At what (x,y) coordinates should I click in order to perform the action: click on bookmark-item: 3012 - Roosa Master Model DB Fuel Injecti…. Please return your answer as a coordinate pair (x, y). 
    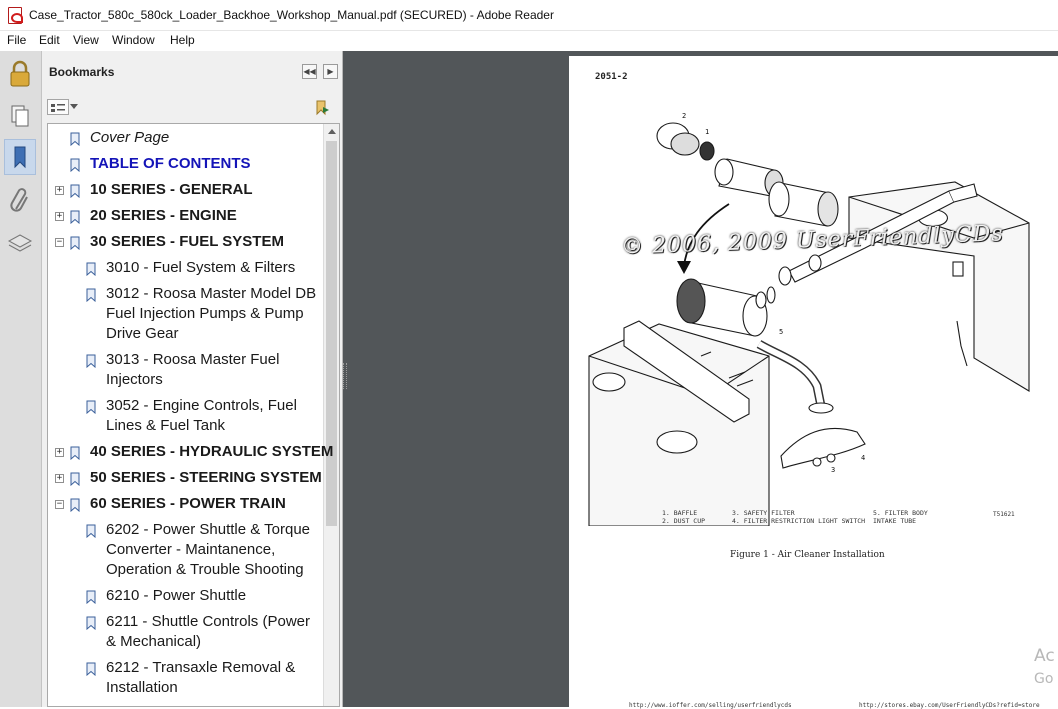
    Looking at the image, I should click on (211, 314).